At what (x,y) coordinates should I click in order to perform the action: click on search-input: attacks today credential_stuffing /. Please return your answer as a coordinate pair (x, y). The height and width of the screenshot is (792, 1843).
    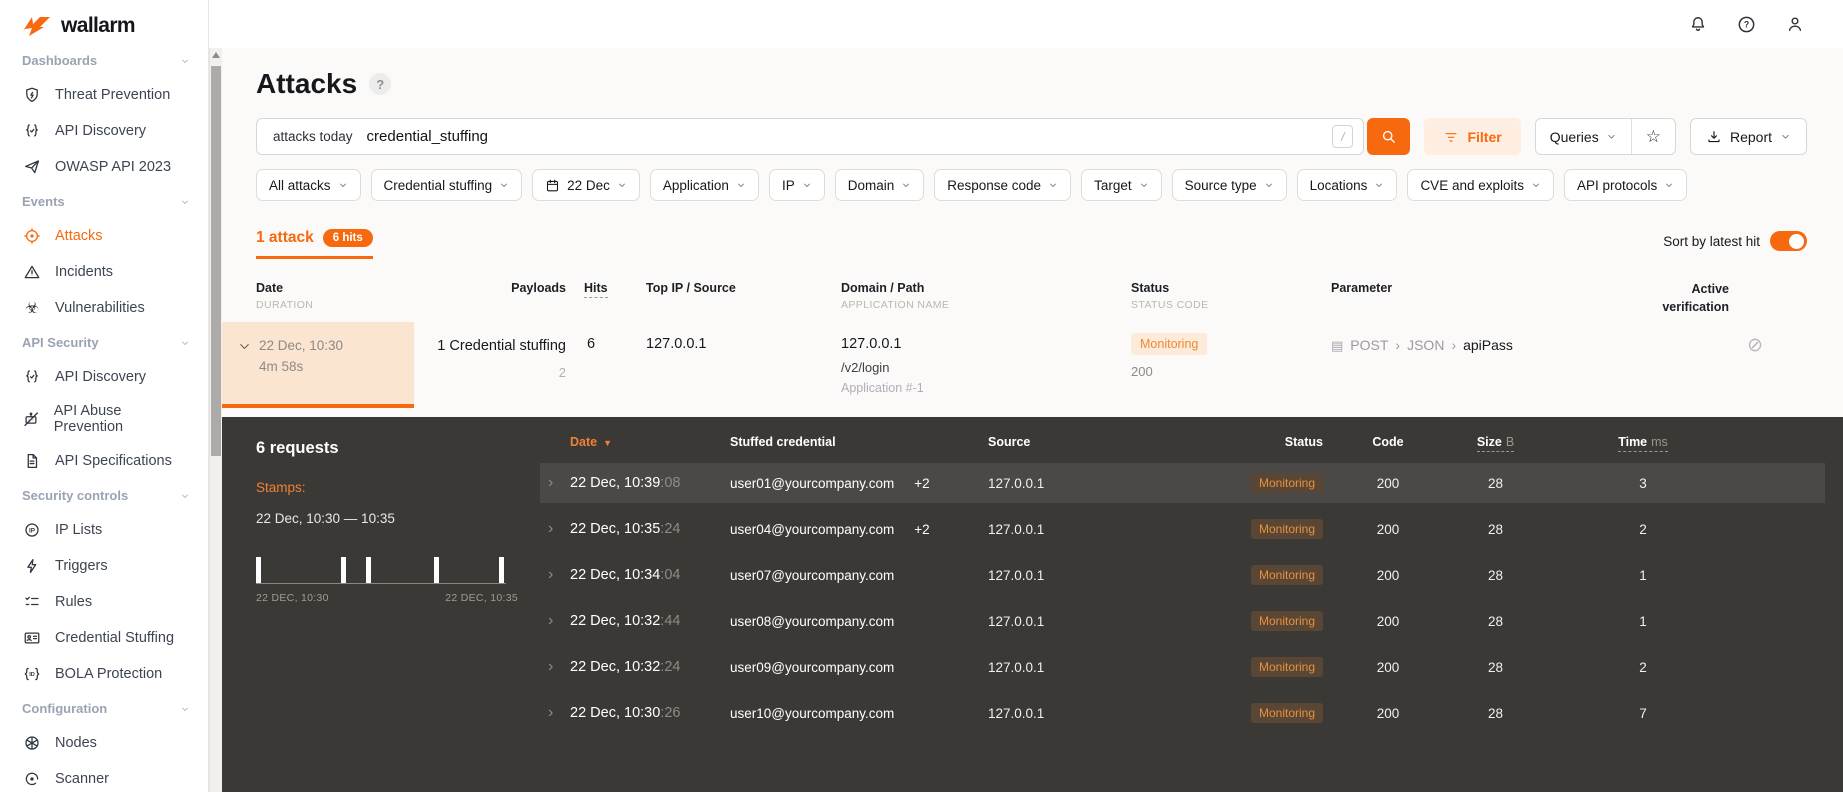
    Looking at the image, I should click on (810, 136).